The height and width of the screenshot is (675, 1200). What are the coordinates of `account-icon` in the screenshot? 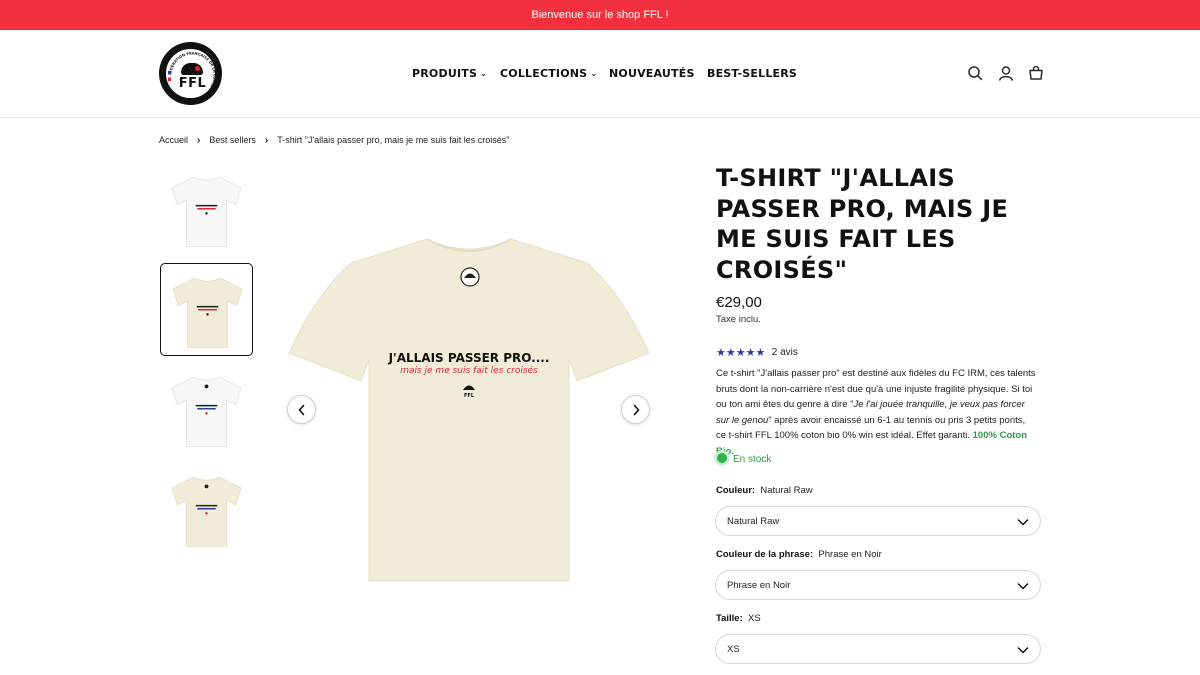 It's located at (1006, 73).